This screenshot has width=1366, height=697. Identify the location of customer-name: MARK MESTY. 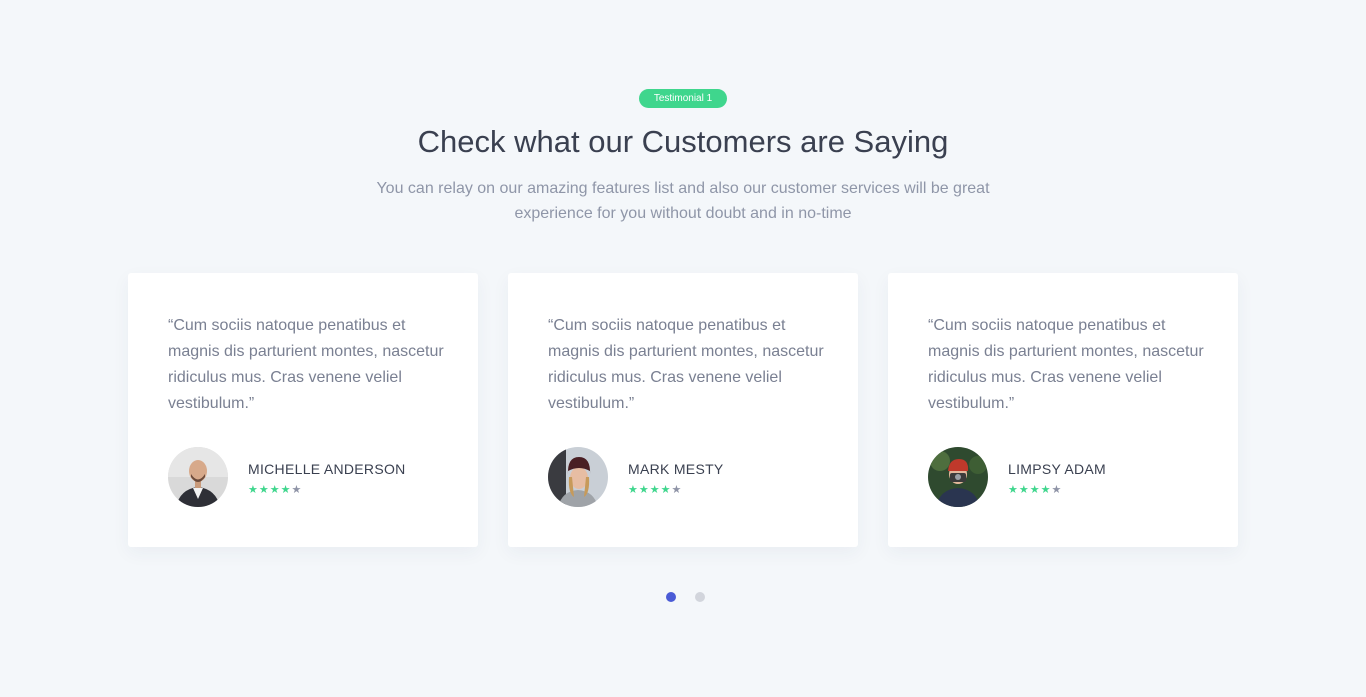
(676, 469).